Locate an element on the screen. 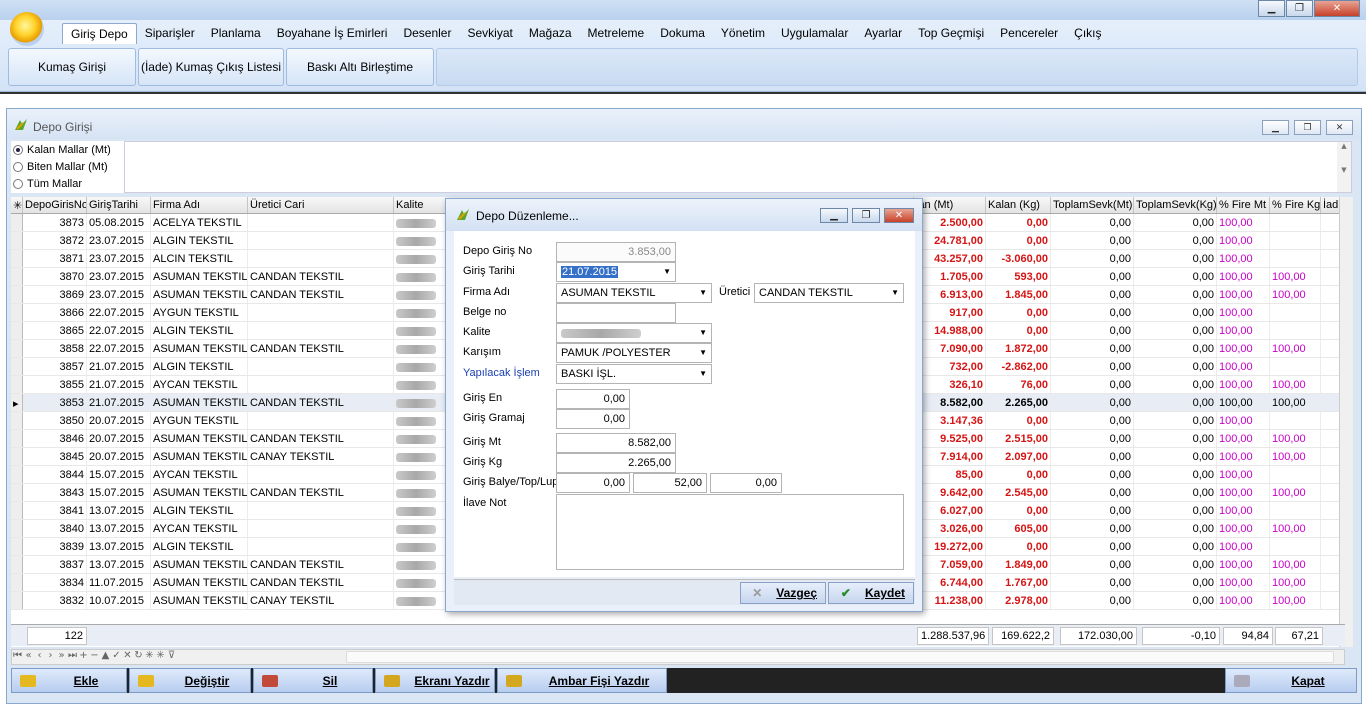 Image resolution: width=1366 pixels, height=704 pixels. first-page-icon: ⏮ is located at coordinates (17, 655).